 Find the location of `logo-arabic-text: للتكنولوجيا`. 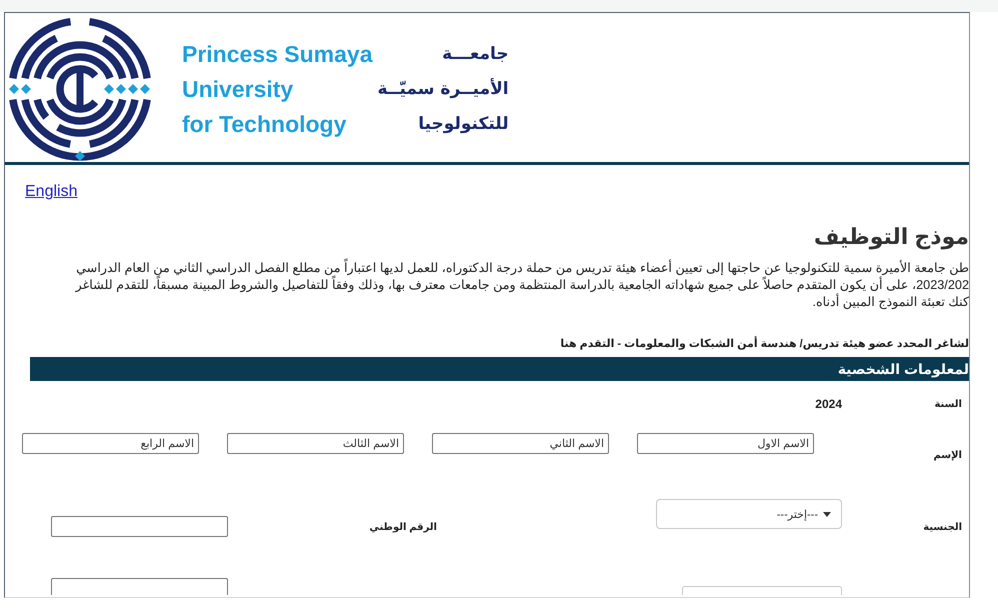

logo-arabic-text: للتكنولوجيا is located at coordinates (463, 124).